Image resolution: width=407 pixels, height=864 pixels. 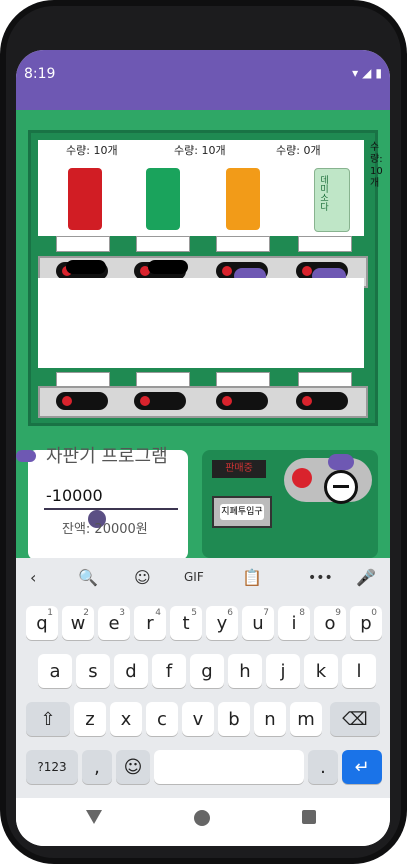 What do you see at coordinates (230, 613) in the screenshot?
I see `key-y-sup: 6` at bounding box center [230, 613].